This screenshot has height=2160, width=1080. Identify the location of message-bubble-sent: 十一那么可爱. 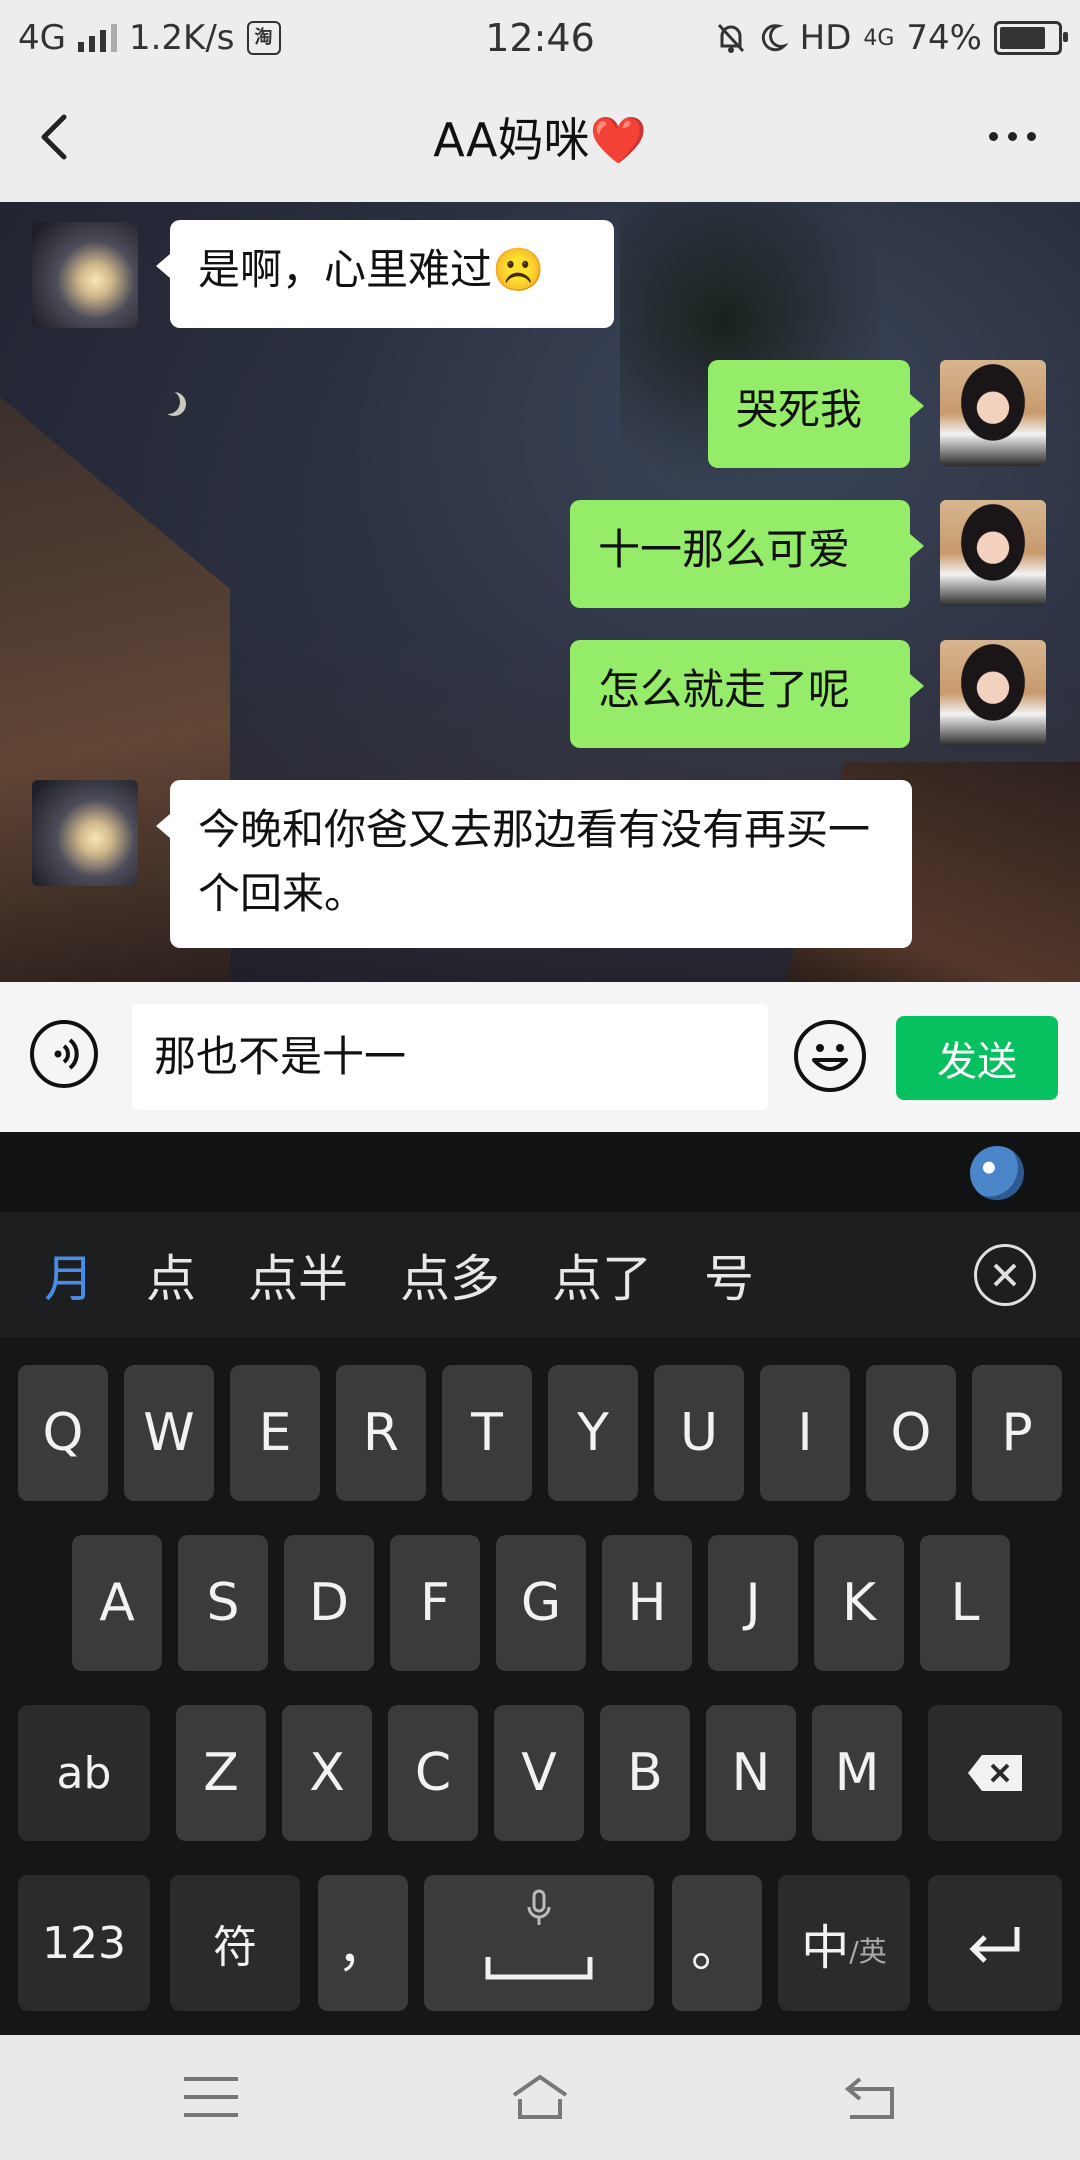
(747, 554).